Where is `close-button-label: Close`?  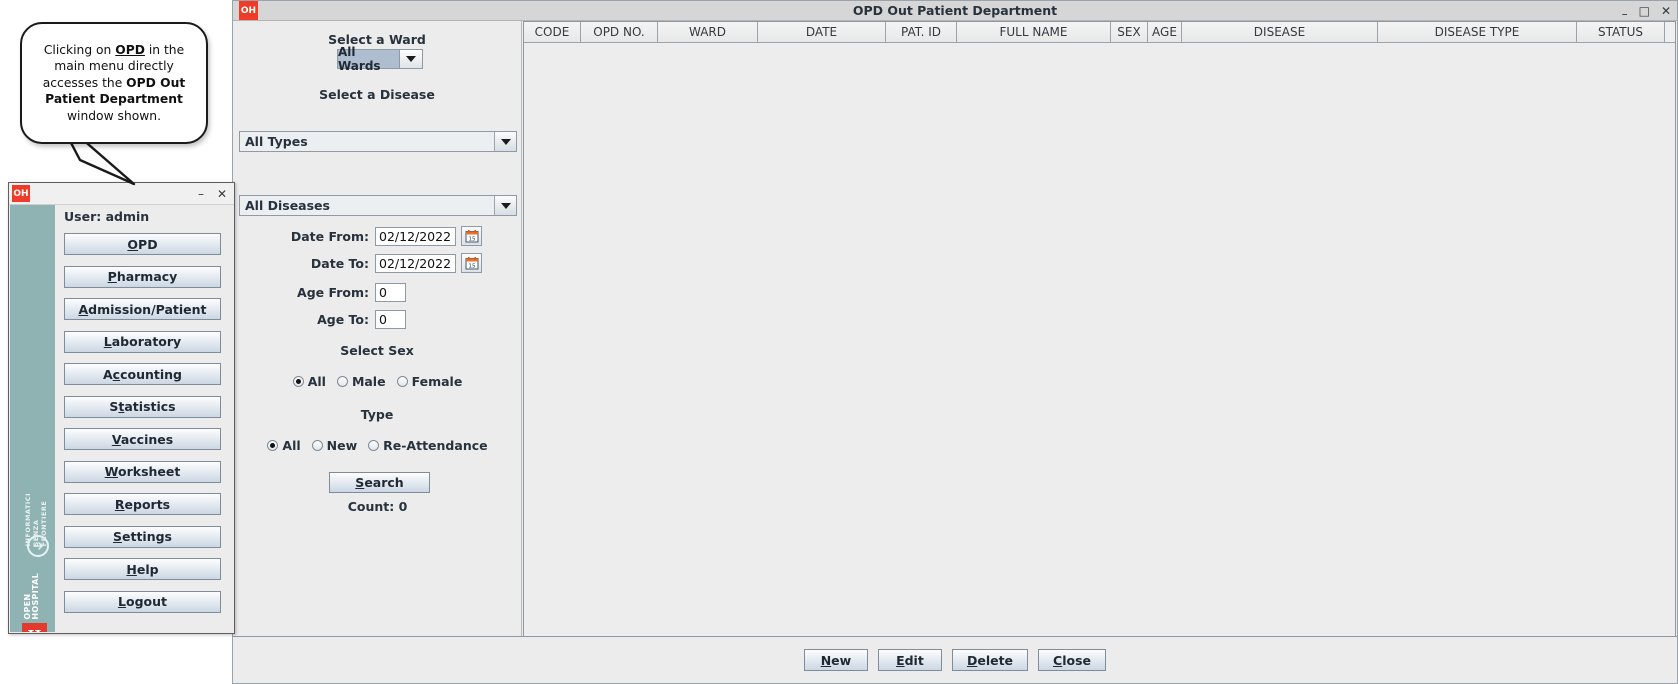
close-button-label: Close is located at coordinates (1072, 660).